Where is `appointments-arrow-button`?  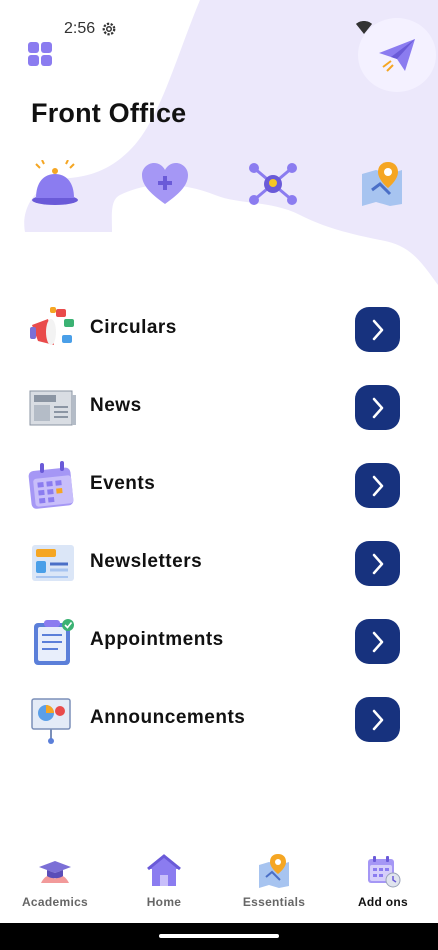
appointments-arrow-button is located at coordinates (377, 641).